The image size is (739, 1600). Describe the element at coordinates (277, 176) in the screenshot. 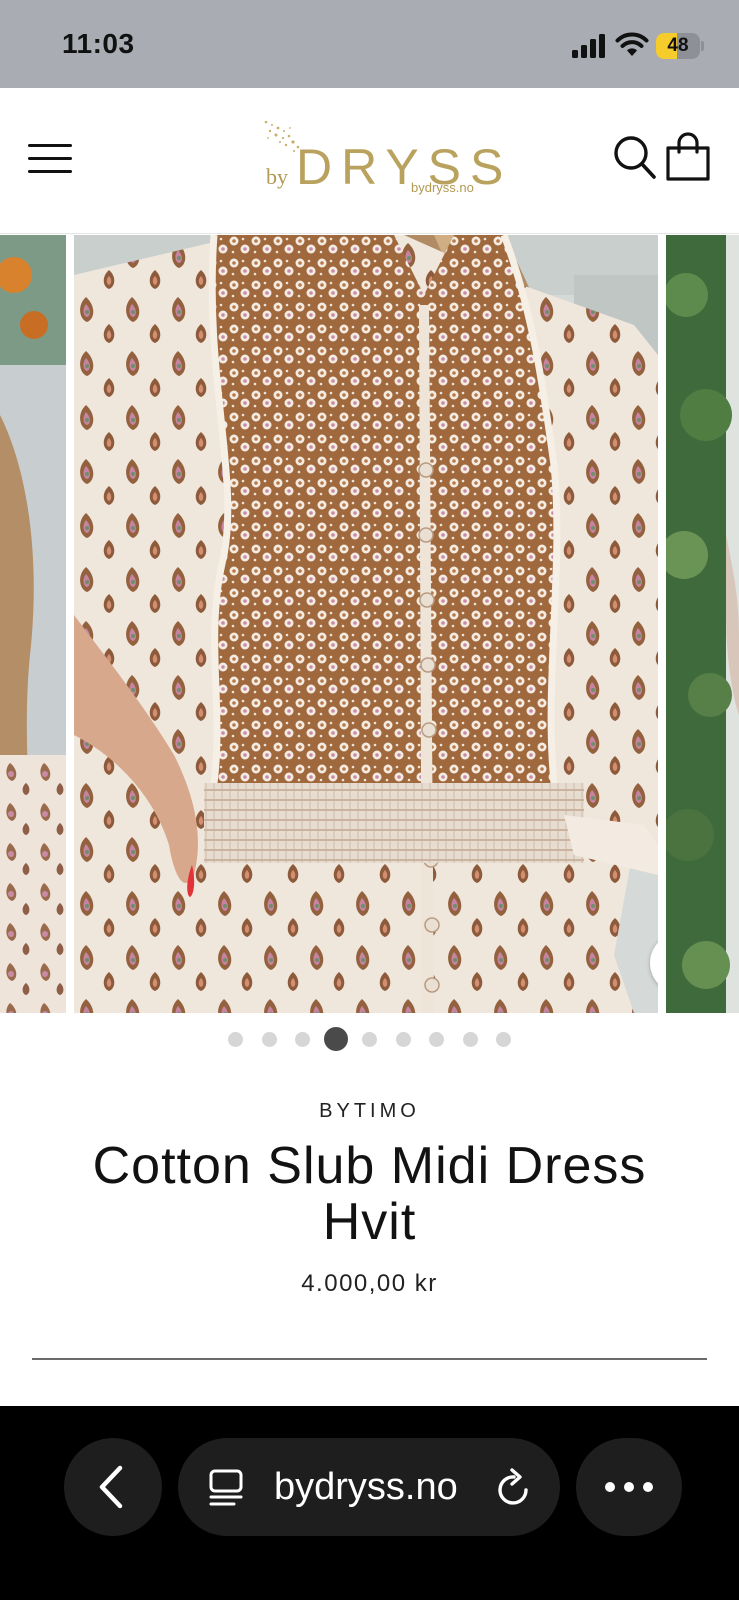

I see `logo-prefix: by` at that location.